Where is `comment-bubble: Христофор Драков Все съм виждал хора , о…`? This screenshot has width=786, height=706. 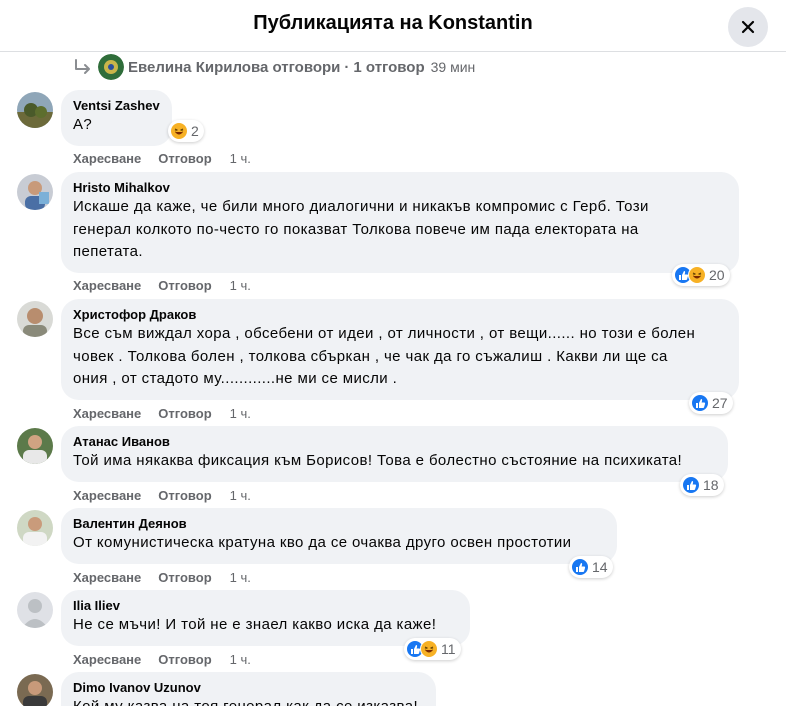 comment-bubble: Христофор Драков Все съм виждал хора , о… is located at coordinates (400, 349).